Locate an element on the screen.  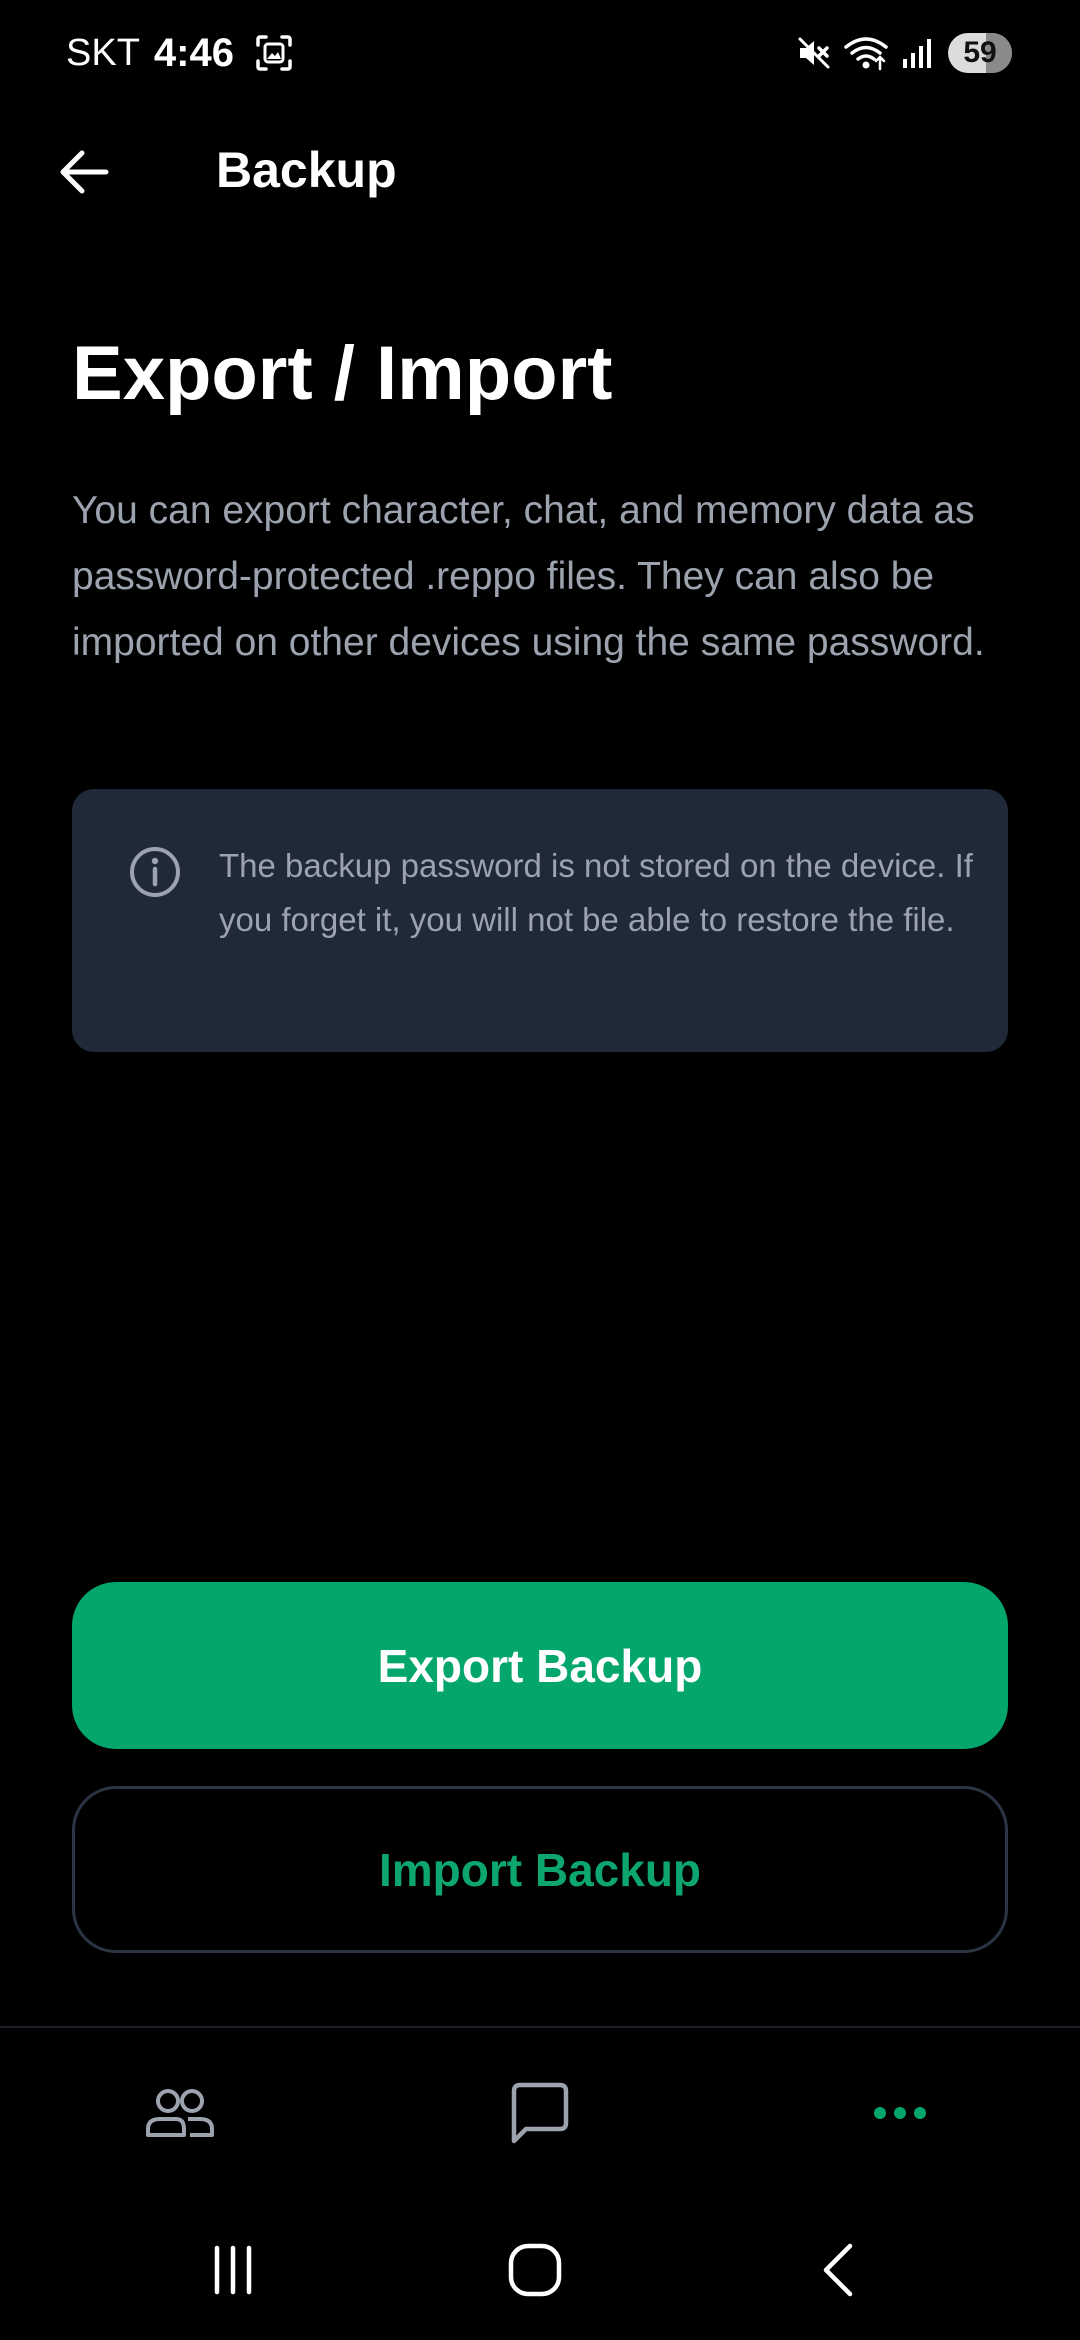
status-left: SKT 4:46 is located at coordinates (180, 53).